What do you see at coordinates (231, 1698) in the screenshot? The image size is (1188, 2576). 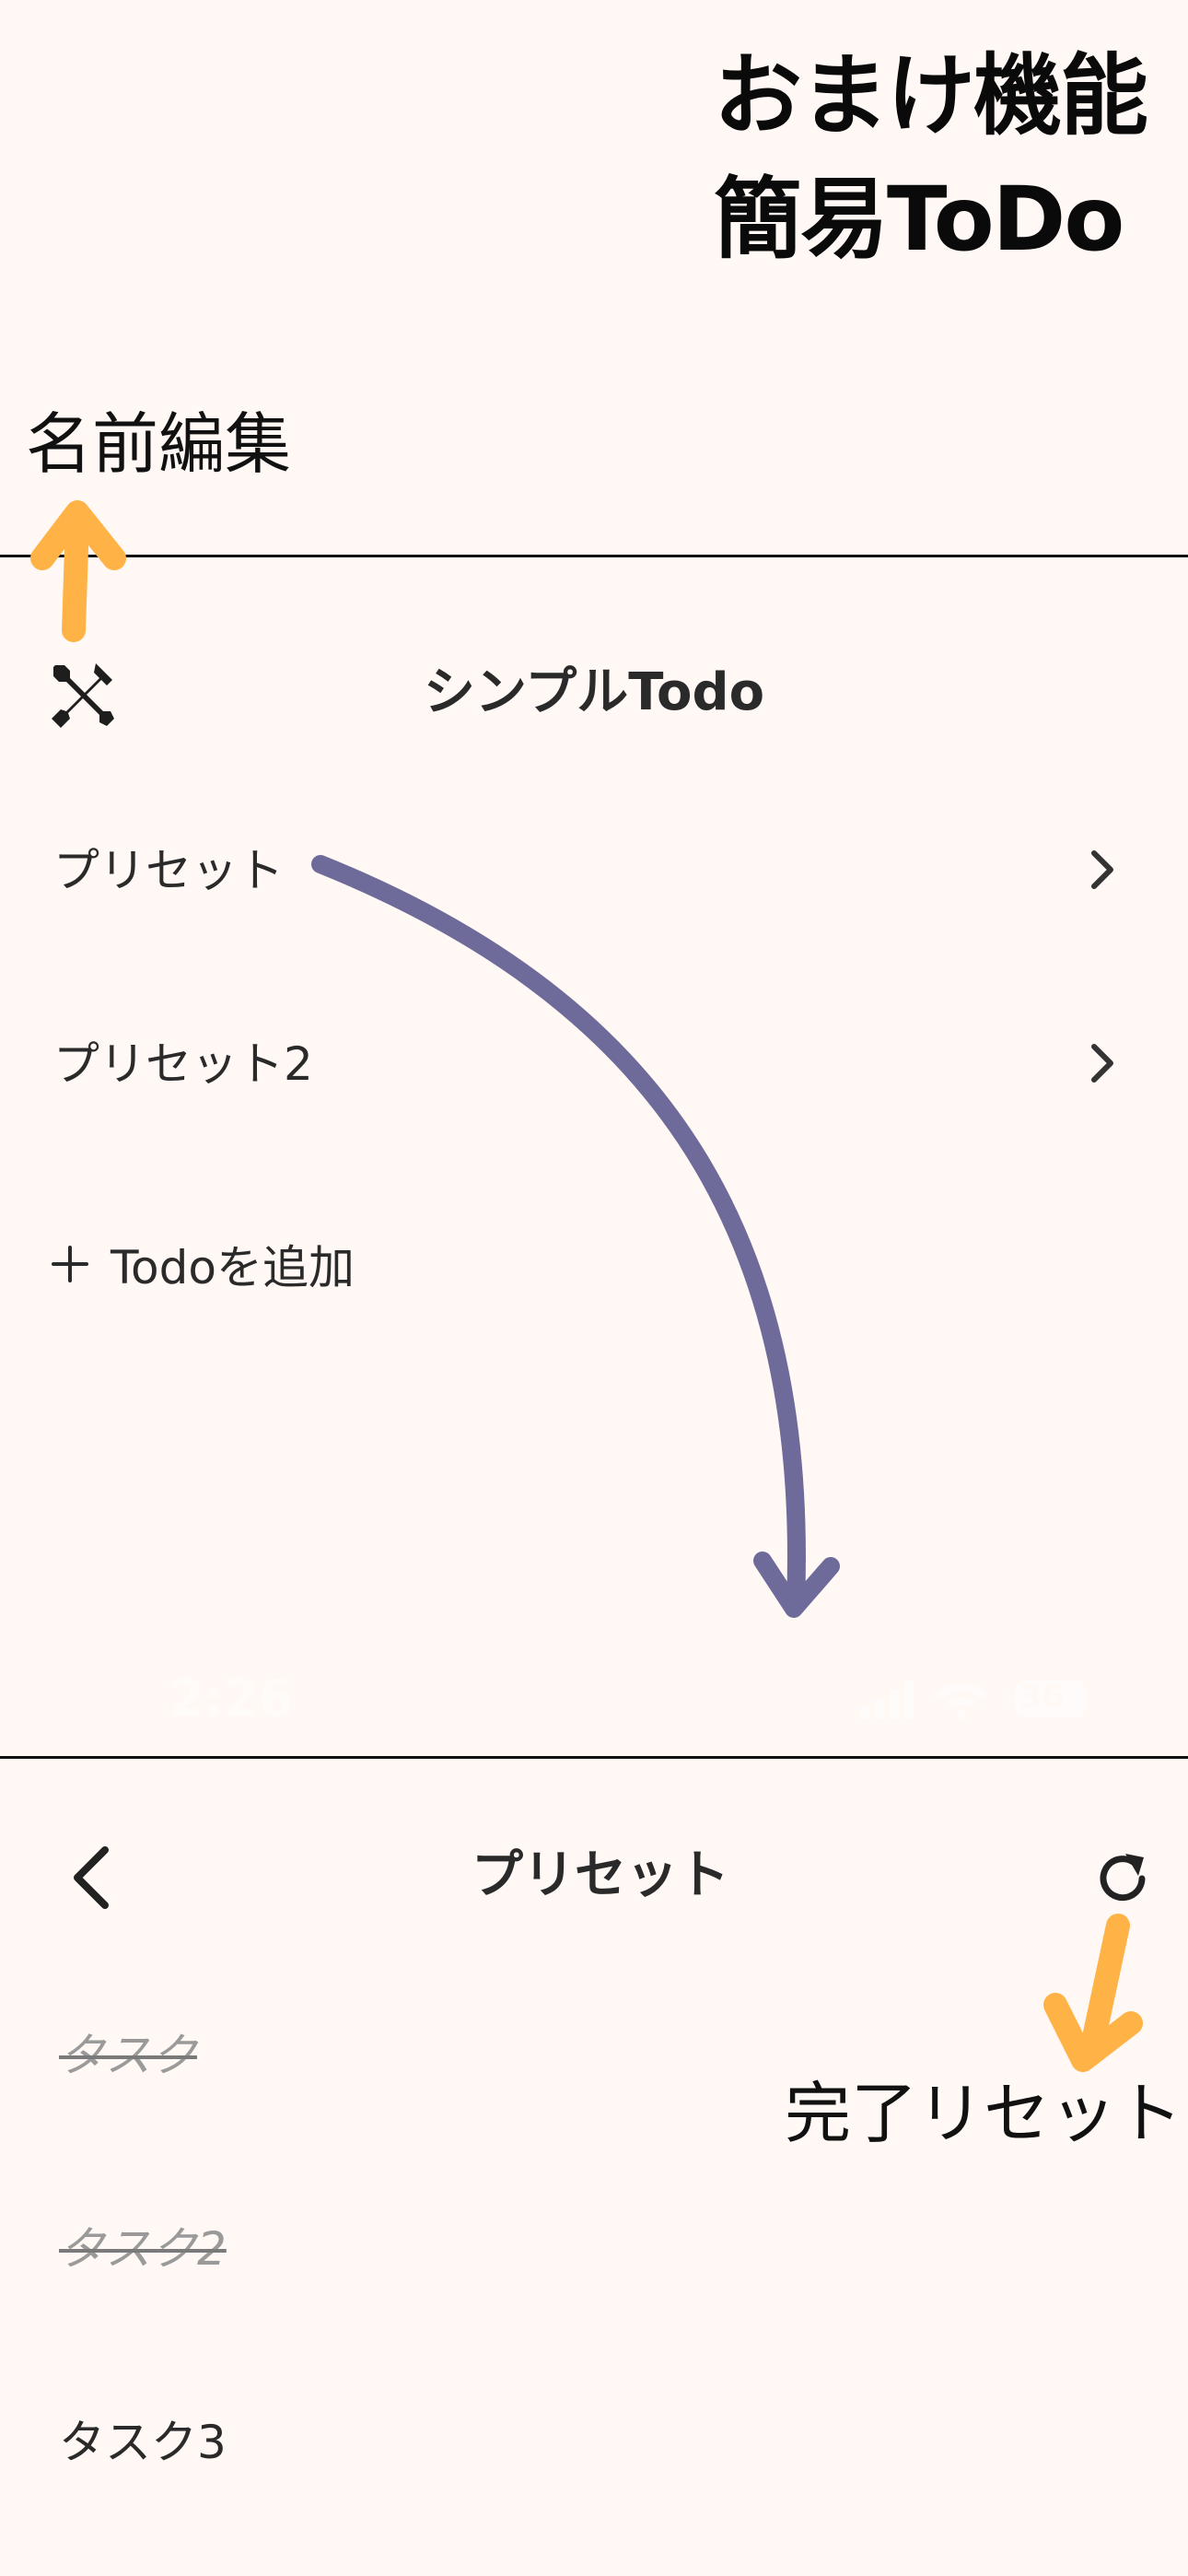 I see `status-time: 2:26` at bounding box center [231, 1698].